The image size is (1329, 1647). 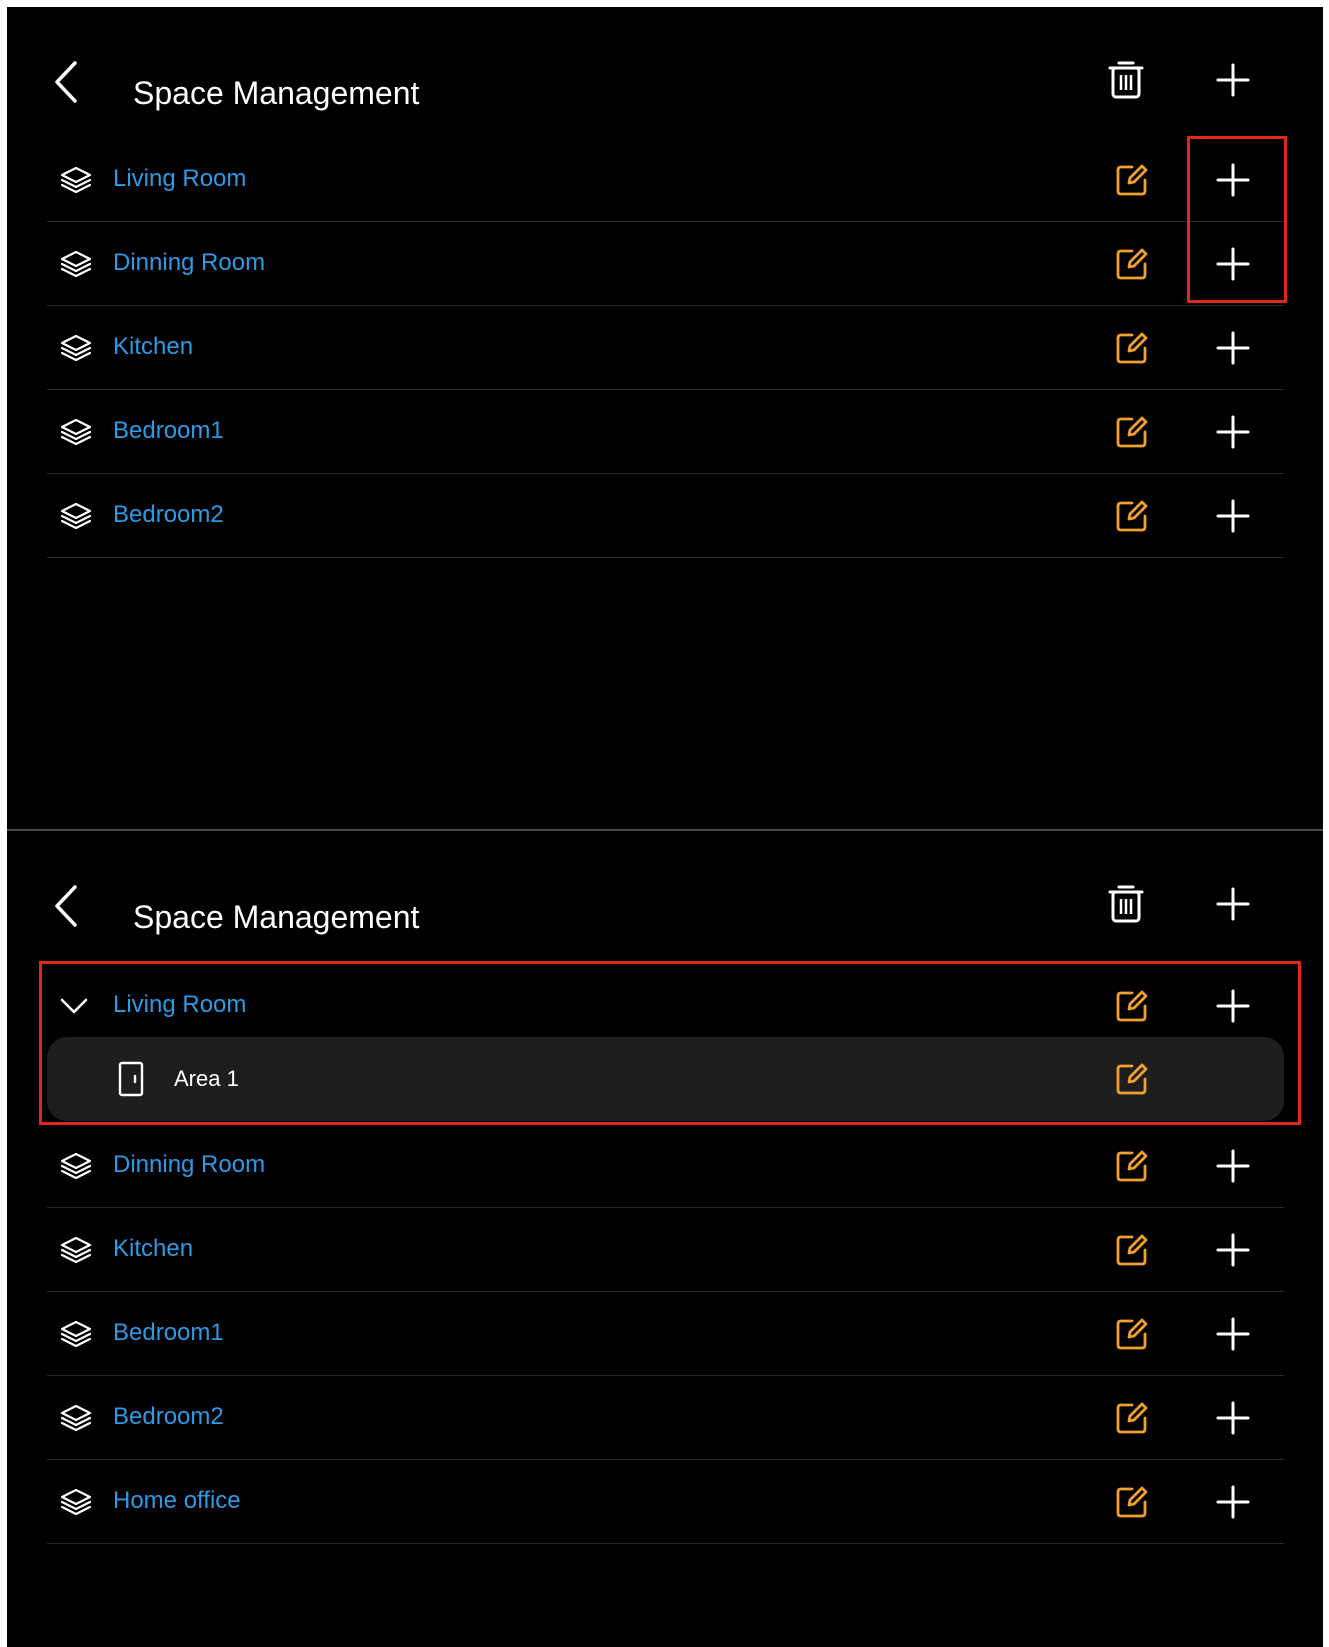 What do you see at coordinates (665, 1006) in the screenshot?
I see `room-row-expanded: Living Room` at bounding box center [665, 1006].